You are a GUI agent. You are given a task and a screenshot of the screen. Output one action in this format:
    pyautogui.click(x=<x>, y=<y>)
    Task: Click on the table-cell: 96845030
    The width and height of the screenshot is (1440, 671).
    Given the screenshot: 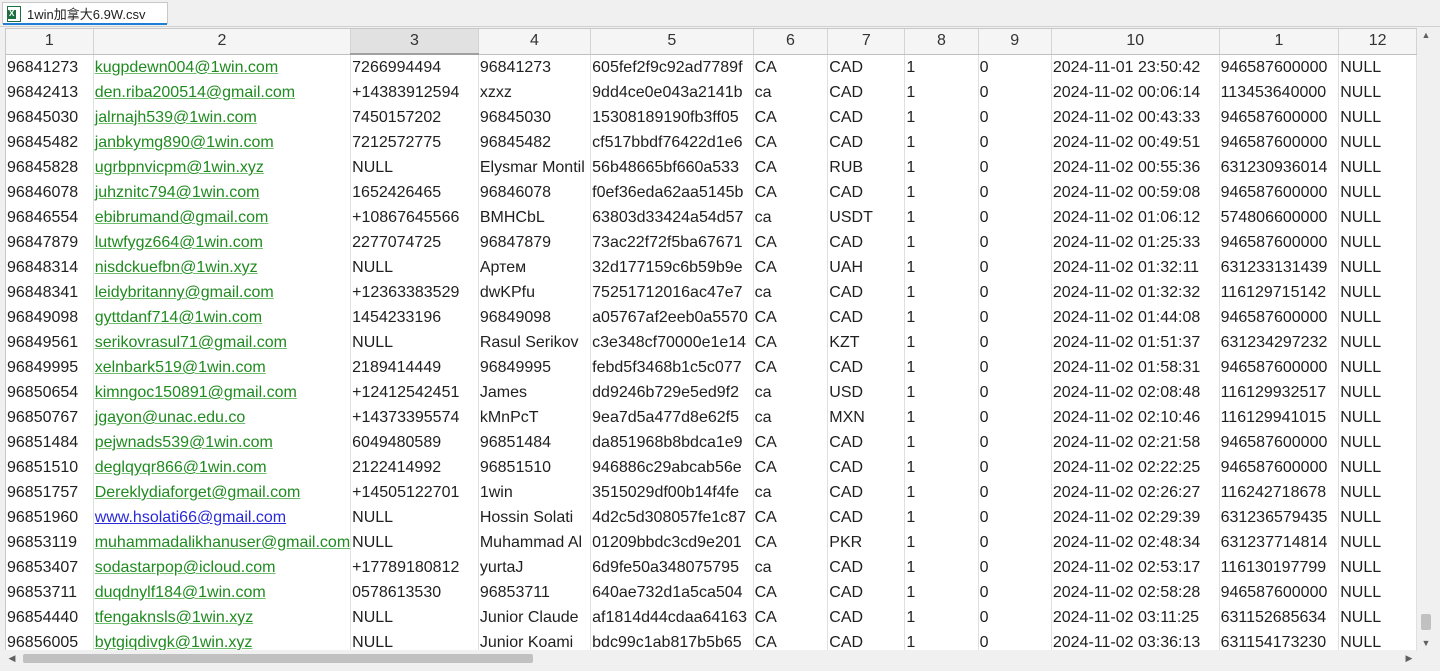 What is the action you would take?
    pyautogui.click(x=535, y=117)
    